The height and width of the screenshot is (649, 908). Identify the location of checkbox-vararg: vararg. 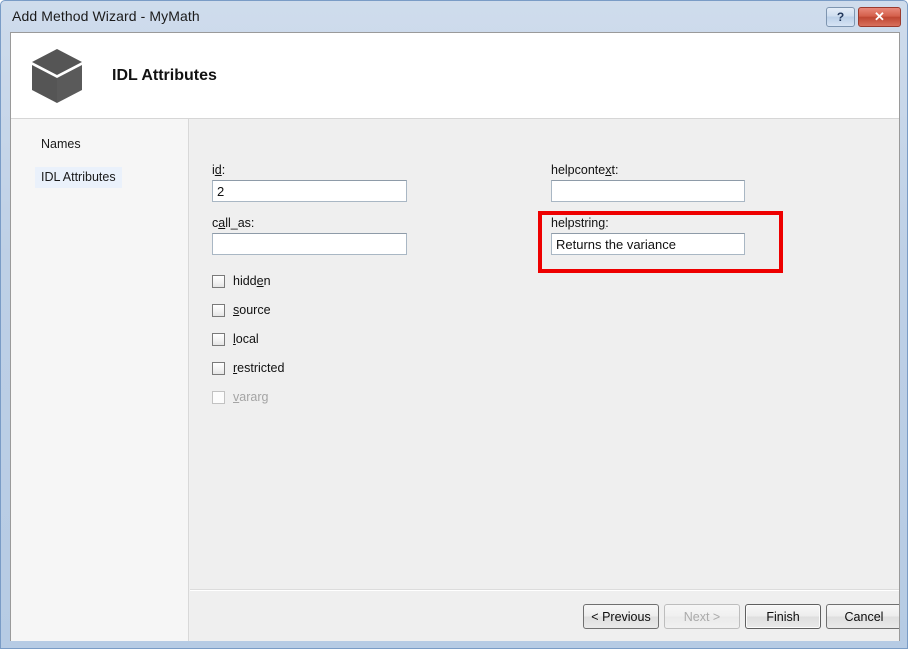
(240, 397).